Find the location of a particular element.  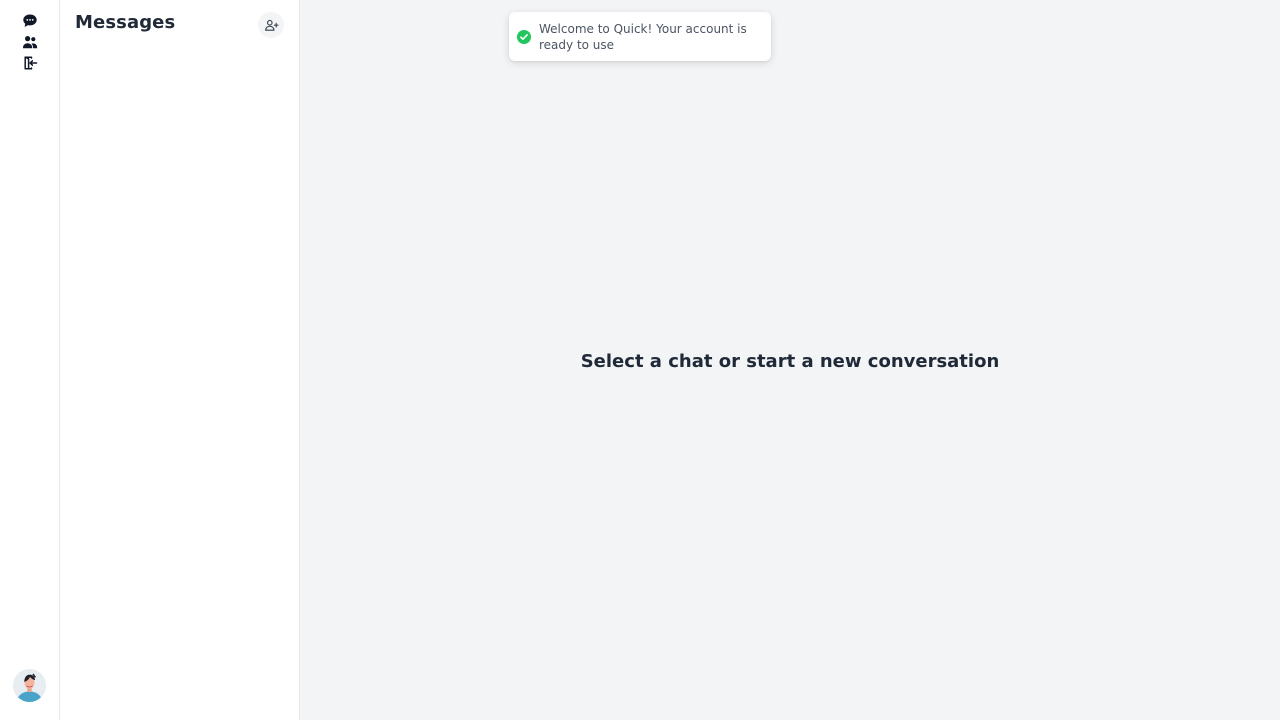

add-user-icon is located at coordinates (271, 25).